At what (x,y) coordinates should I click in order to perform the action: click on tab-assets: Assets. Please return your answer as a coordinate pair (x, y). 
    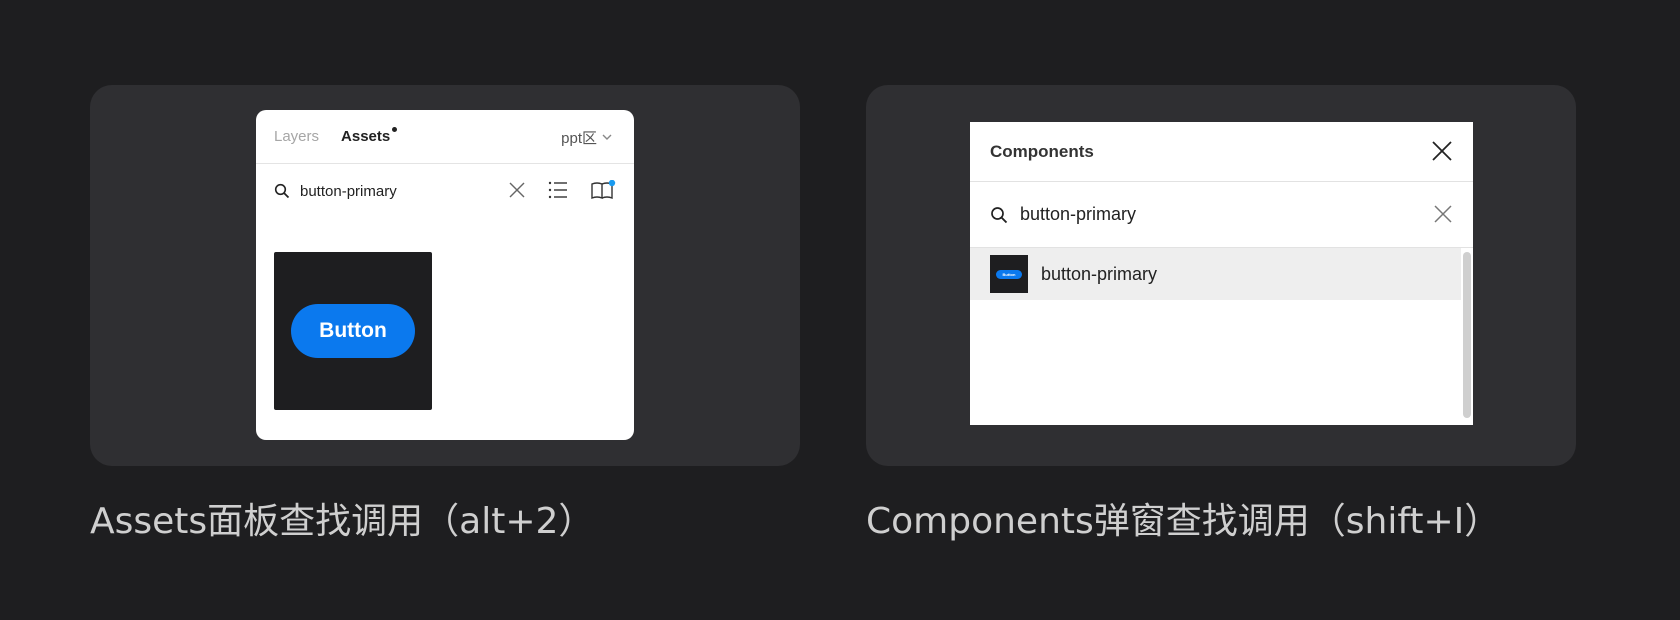
    Looking at the image, I should click on (369, 136).